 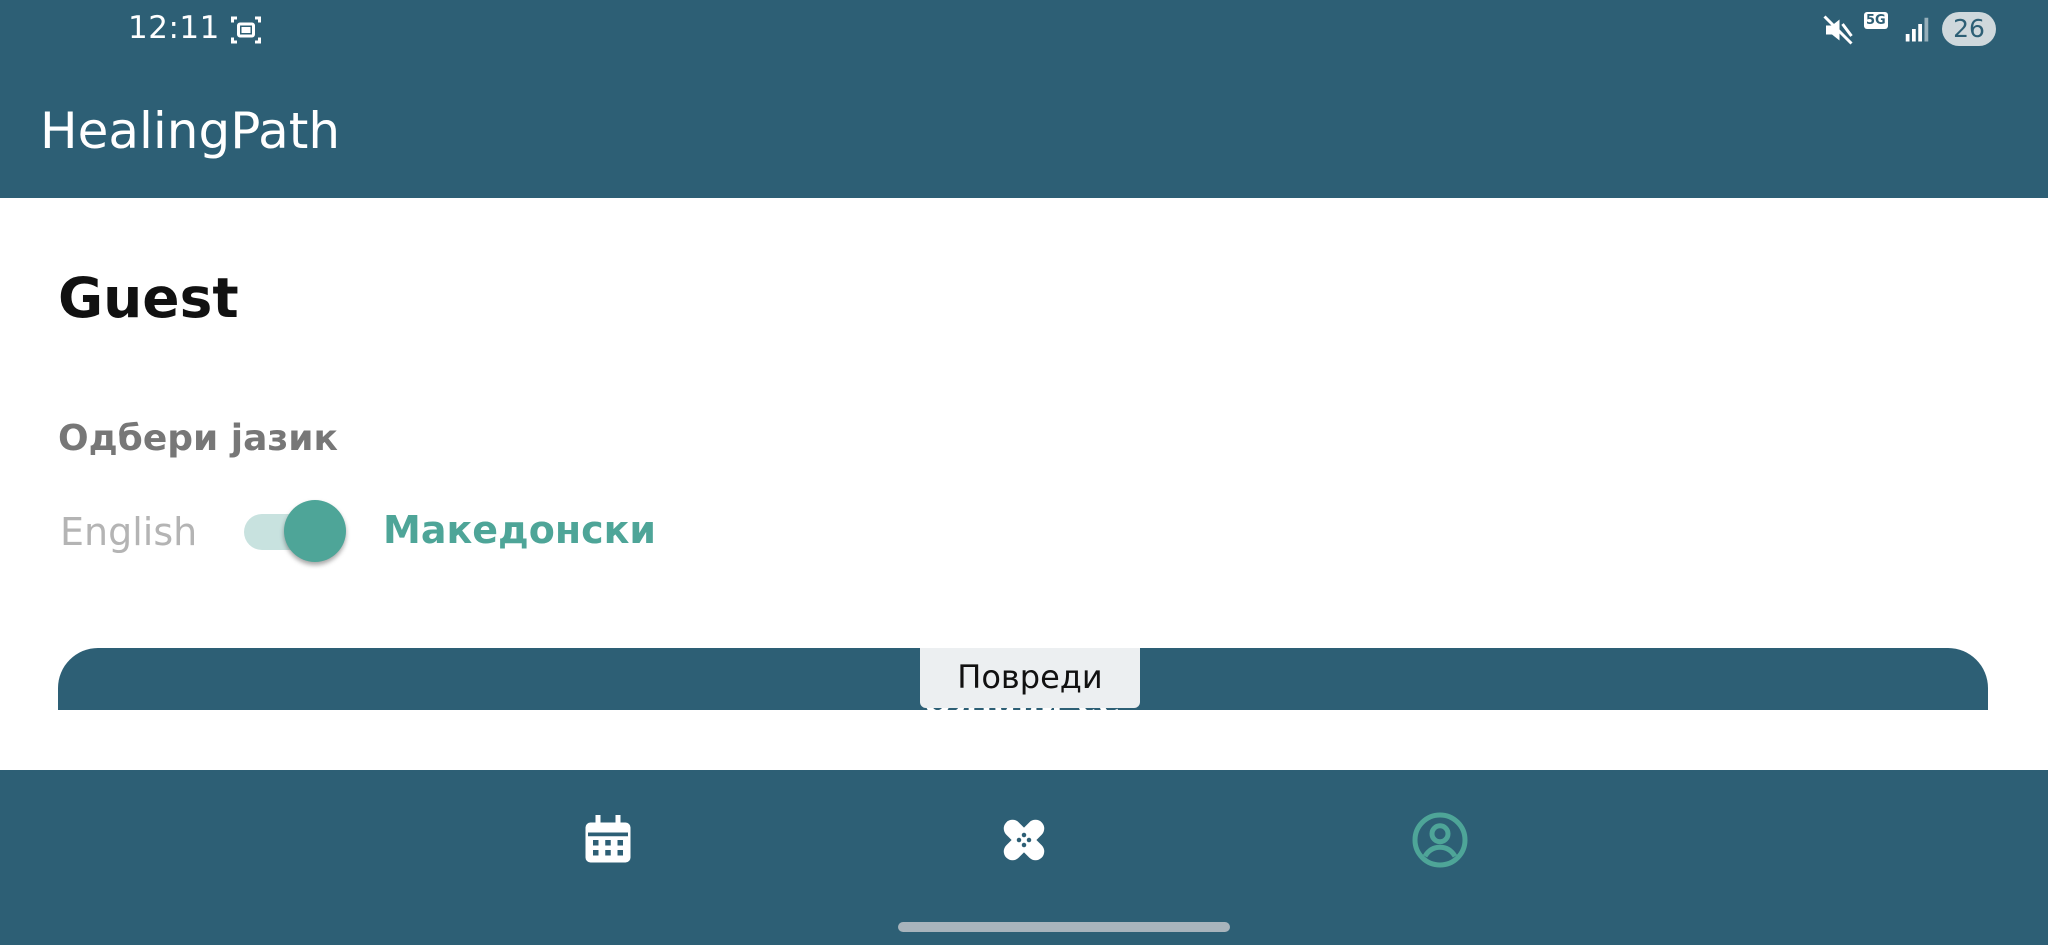 I want to click on app-title: HealingPath, so click(x=190, y=131).